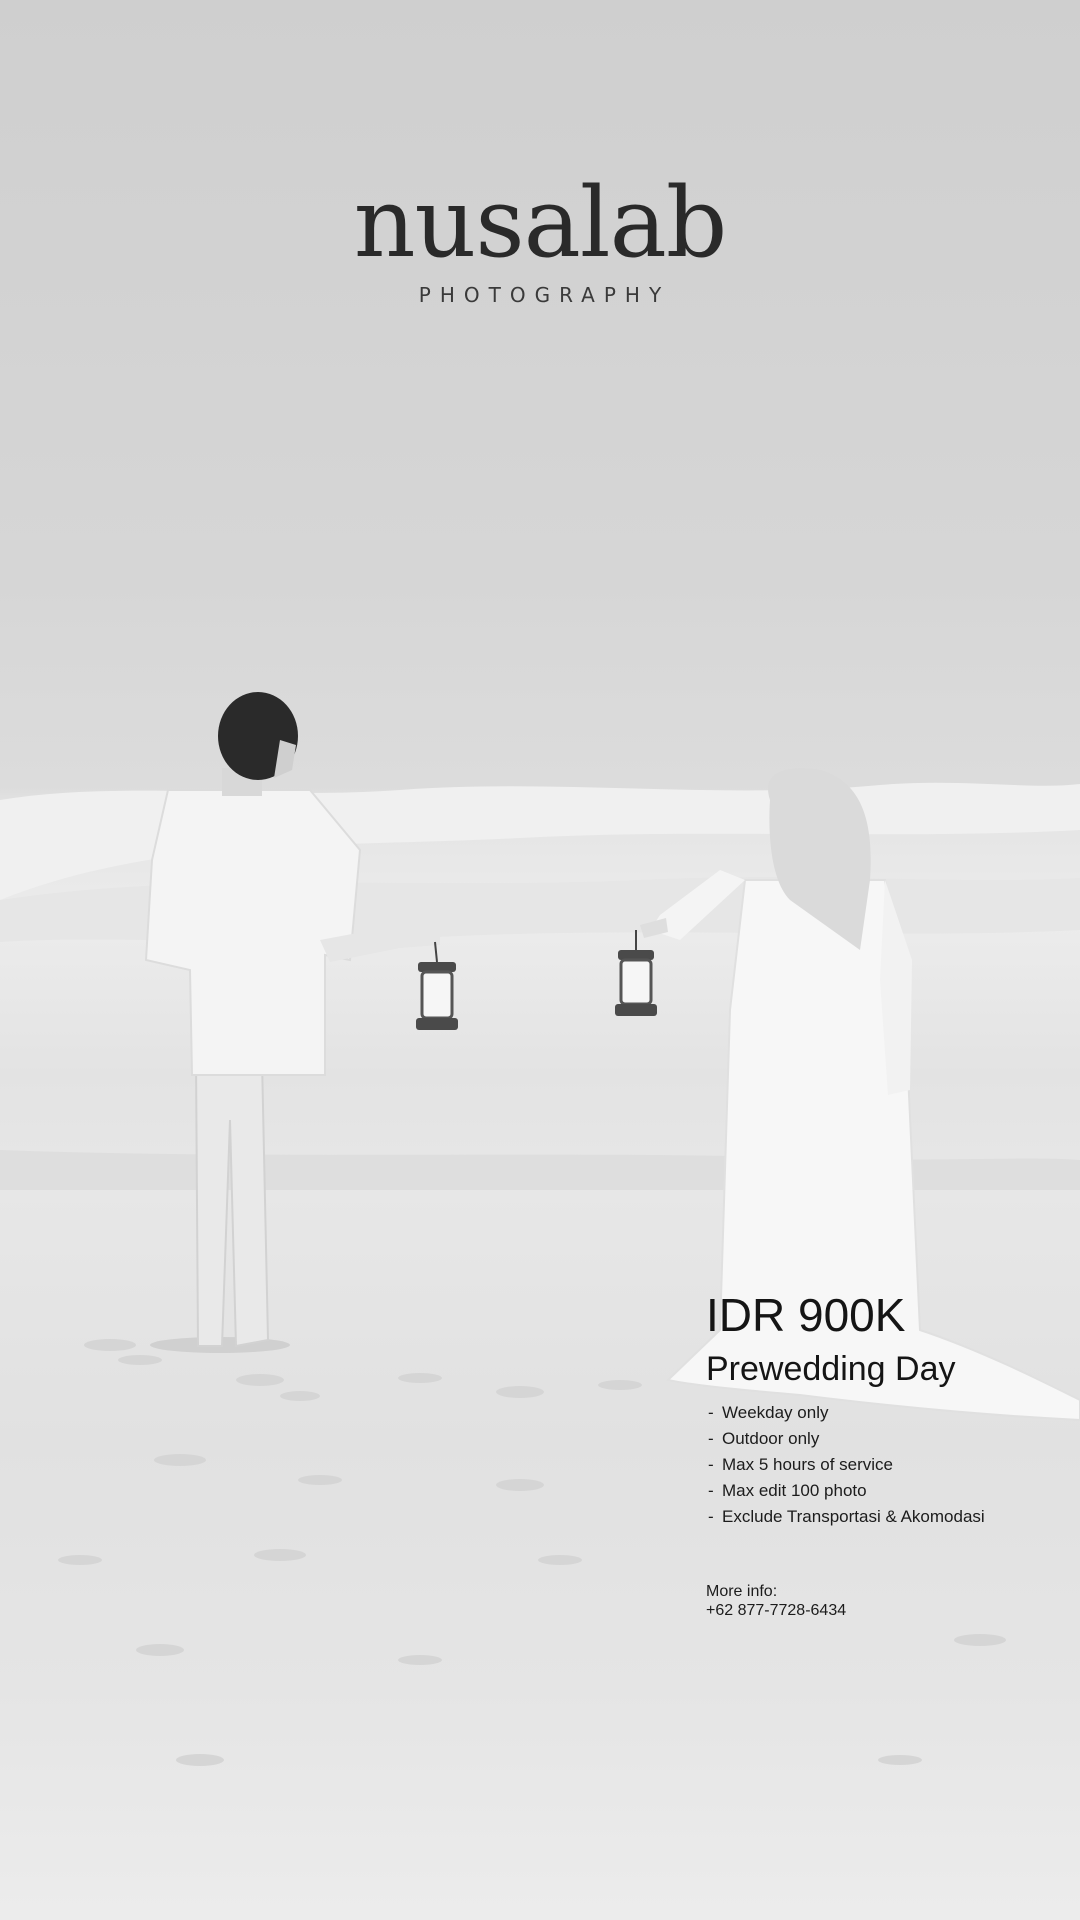  I want to click on feature-item: Outdoor only, so click(876, 1439).